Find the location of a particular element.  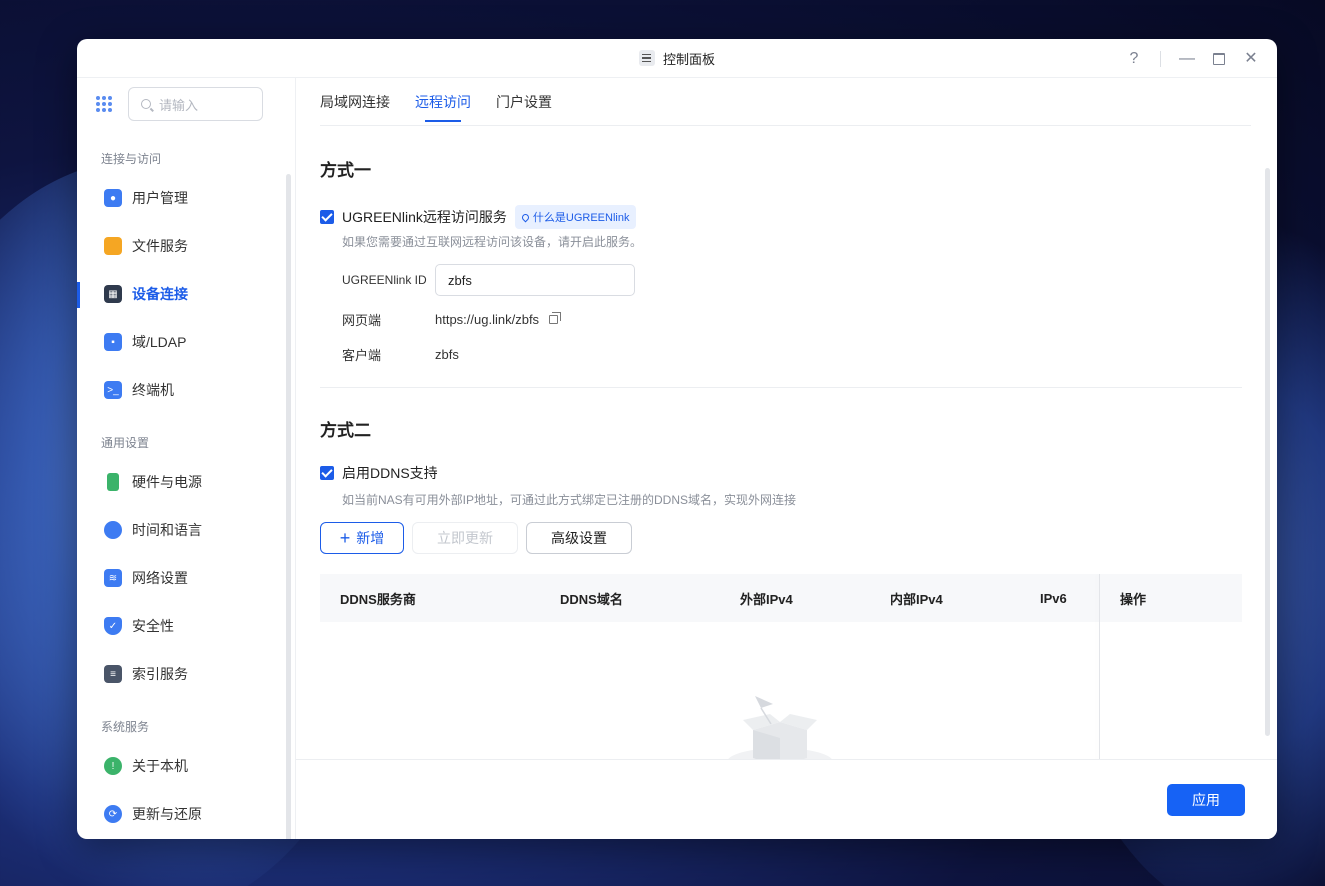

advanced-settings-button: 高级设置 is located at coordinates (579, 538).